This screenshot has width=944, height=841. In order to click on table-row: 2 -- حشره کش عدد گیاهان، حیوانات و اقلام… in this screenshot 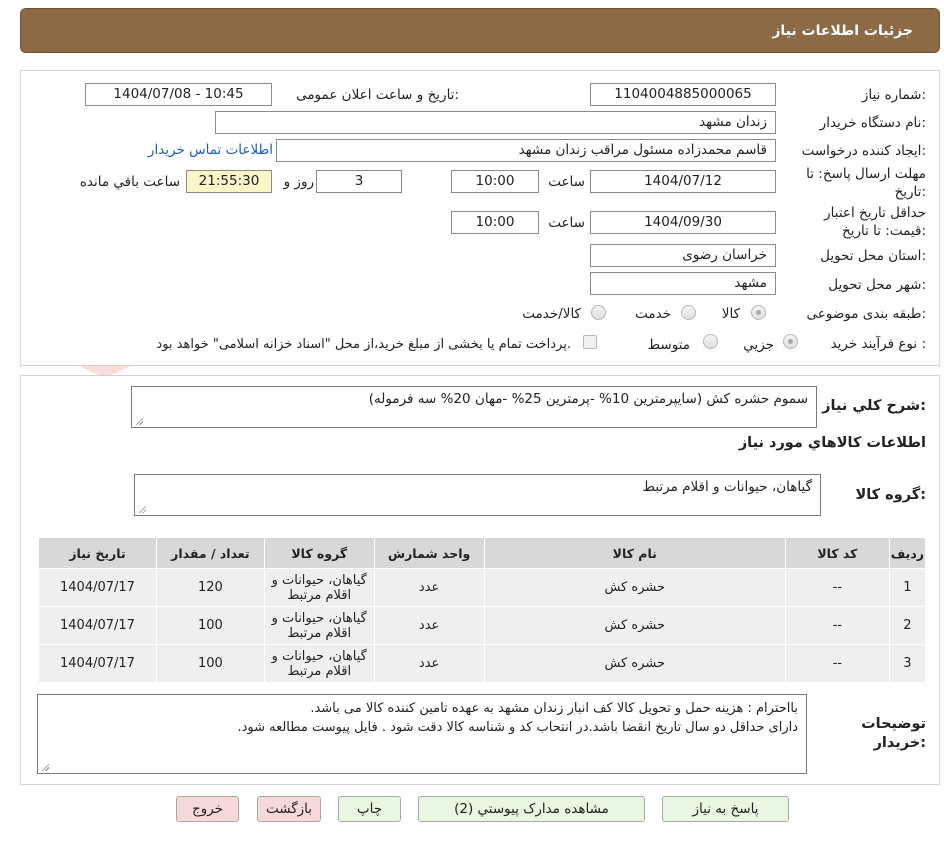, I will do `click(482, 625)`.